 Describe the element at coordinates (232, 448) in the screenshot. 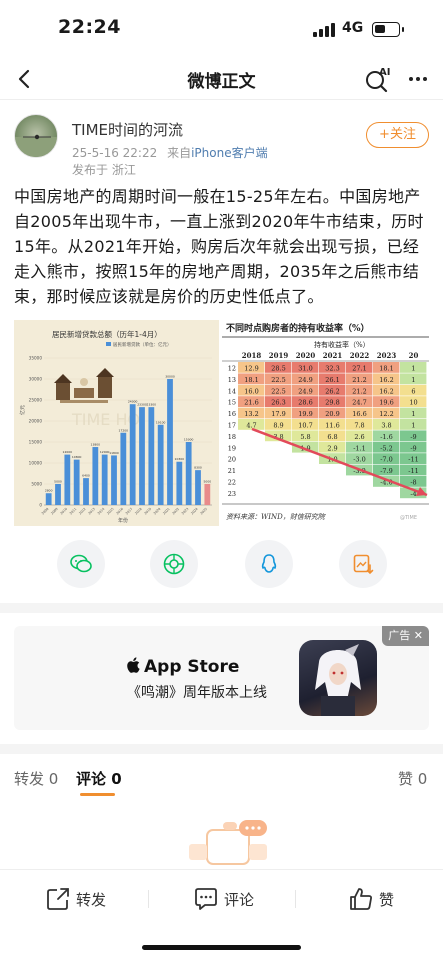

I see `row-year: 19` at that location.